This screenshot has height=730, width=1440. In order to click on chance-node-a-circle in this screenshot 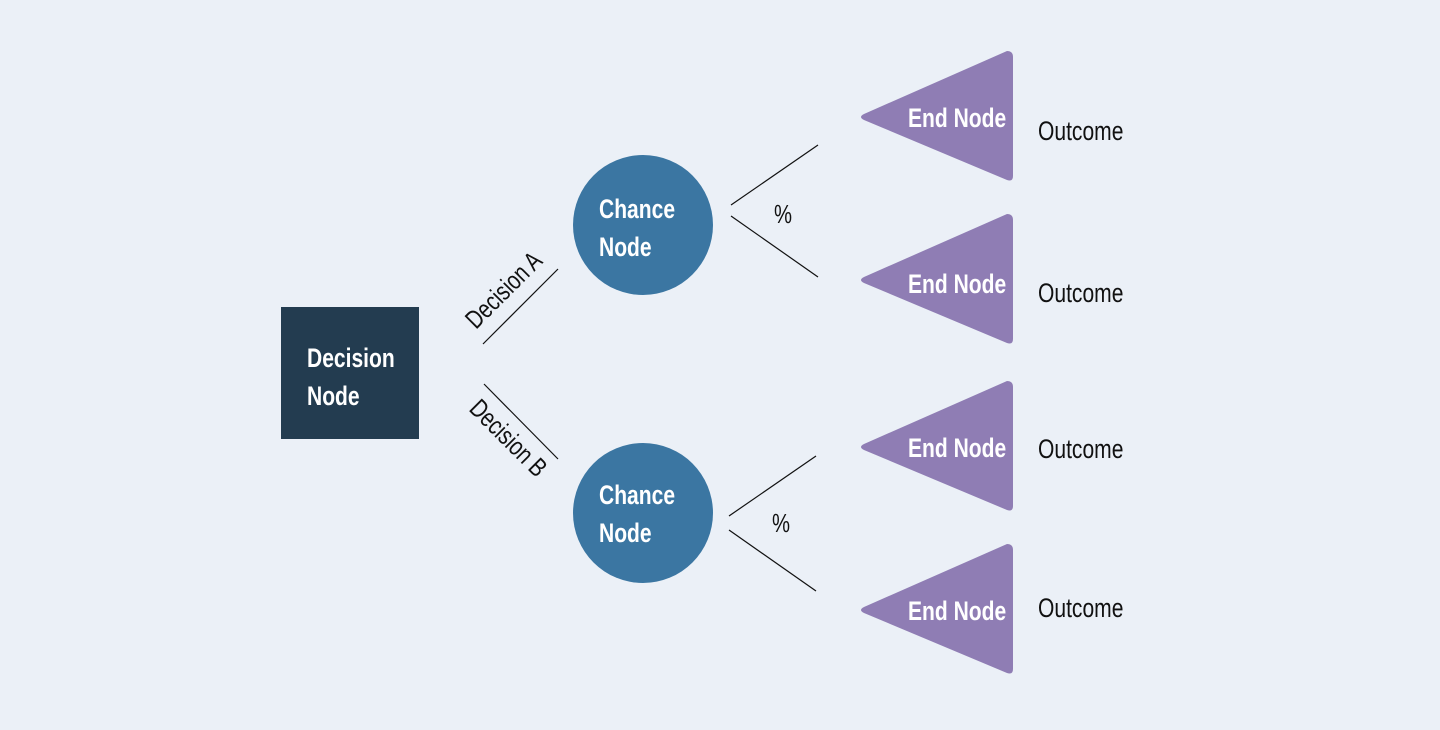, I will do `click(643, 225)`.